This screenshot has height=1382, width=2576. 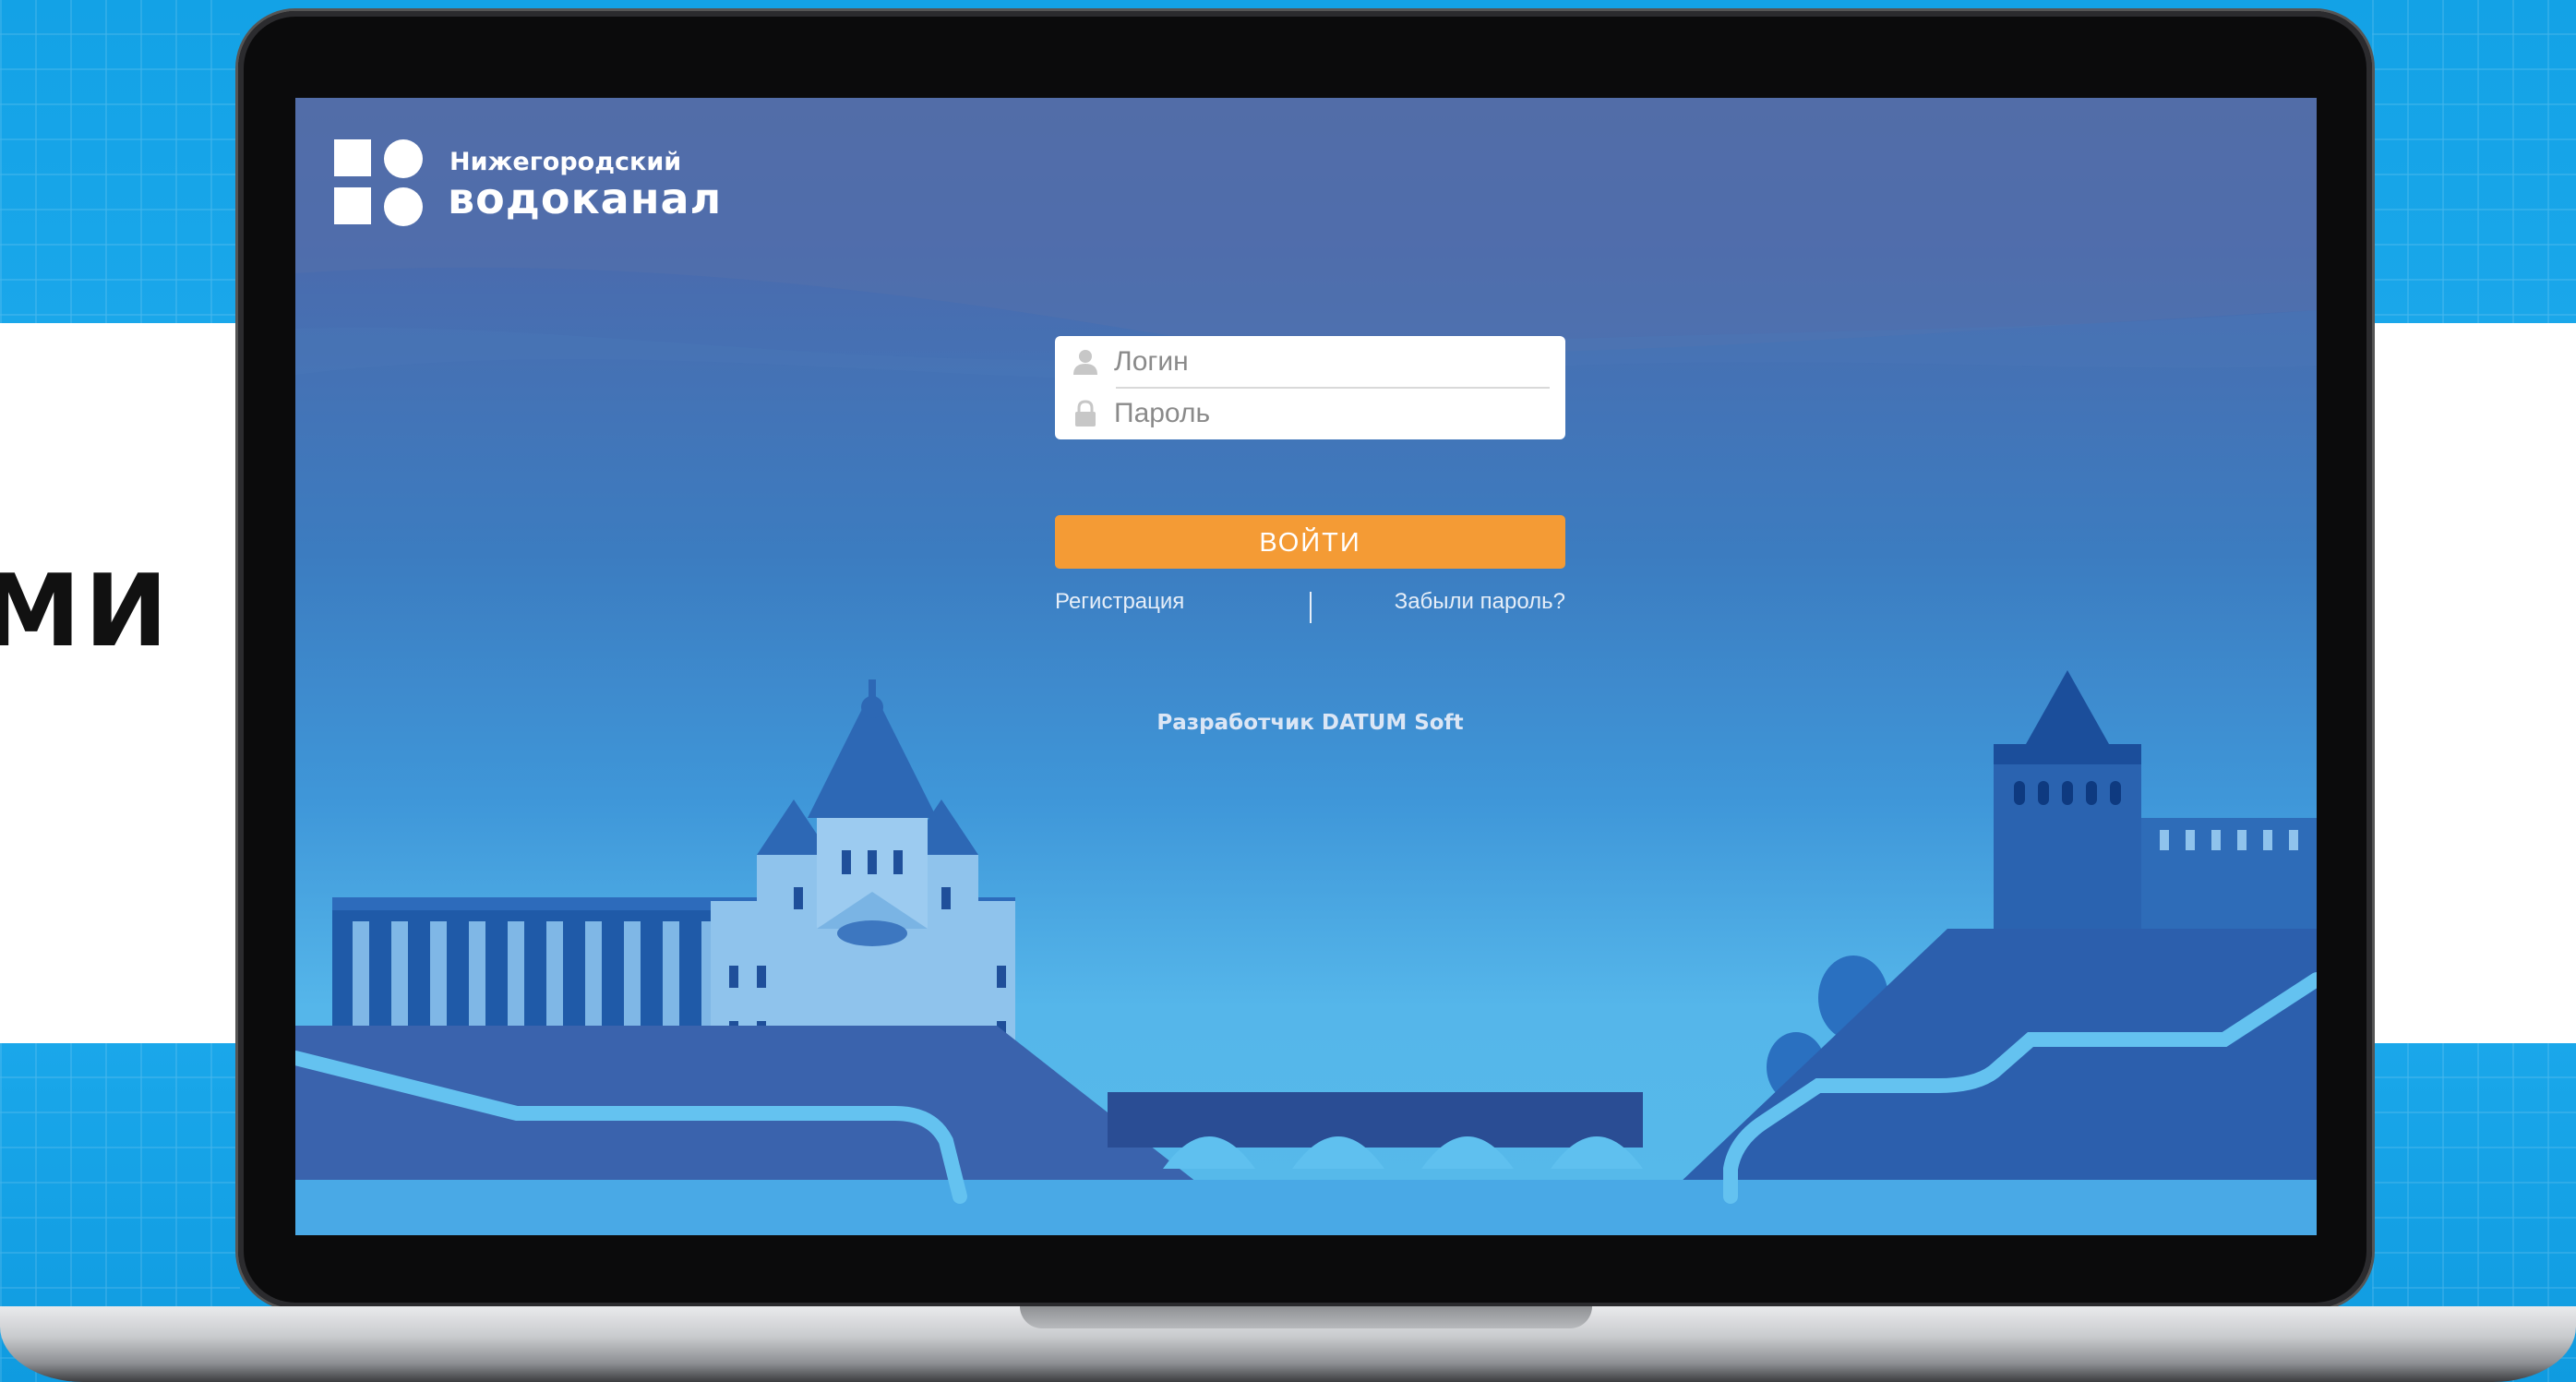 I want to click on user-icon, so click(x=1086, y=362).